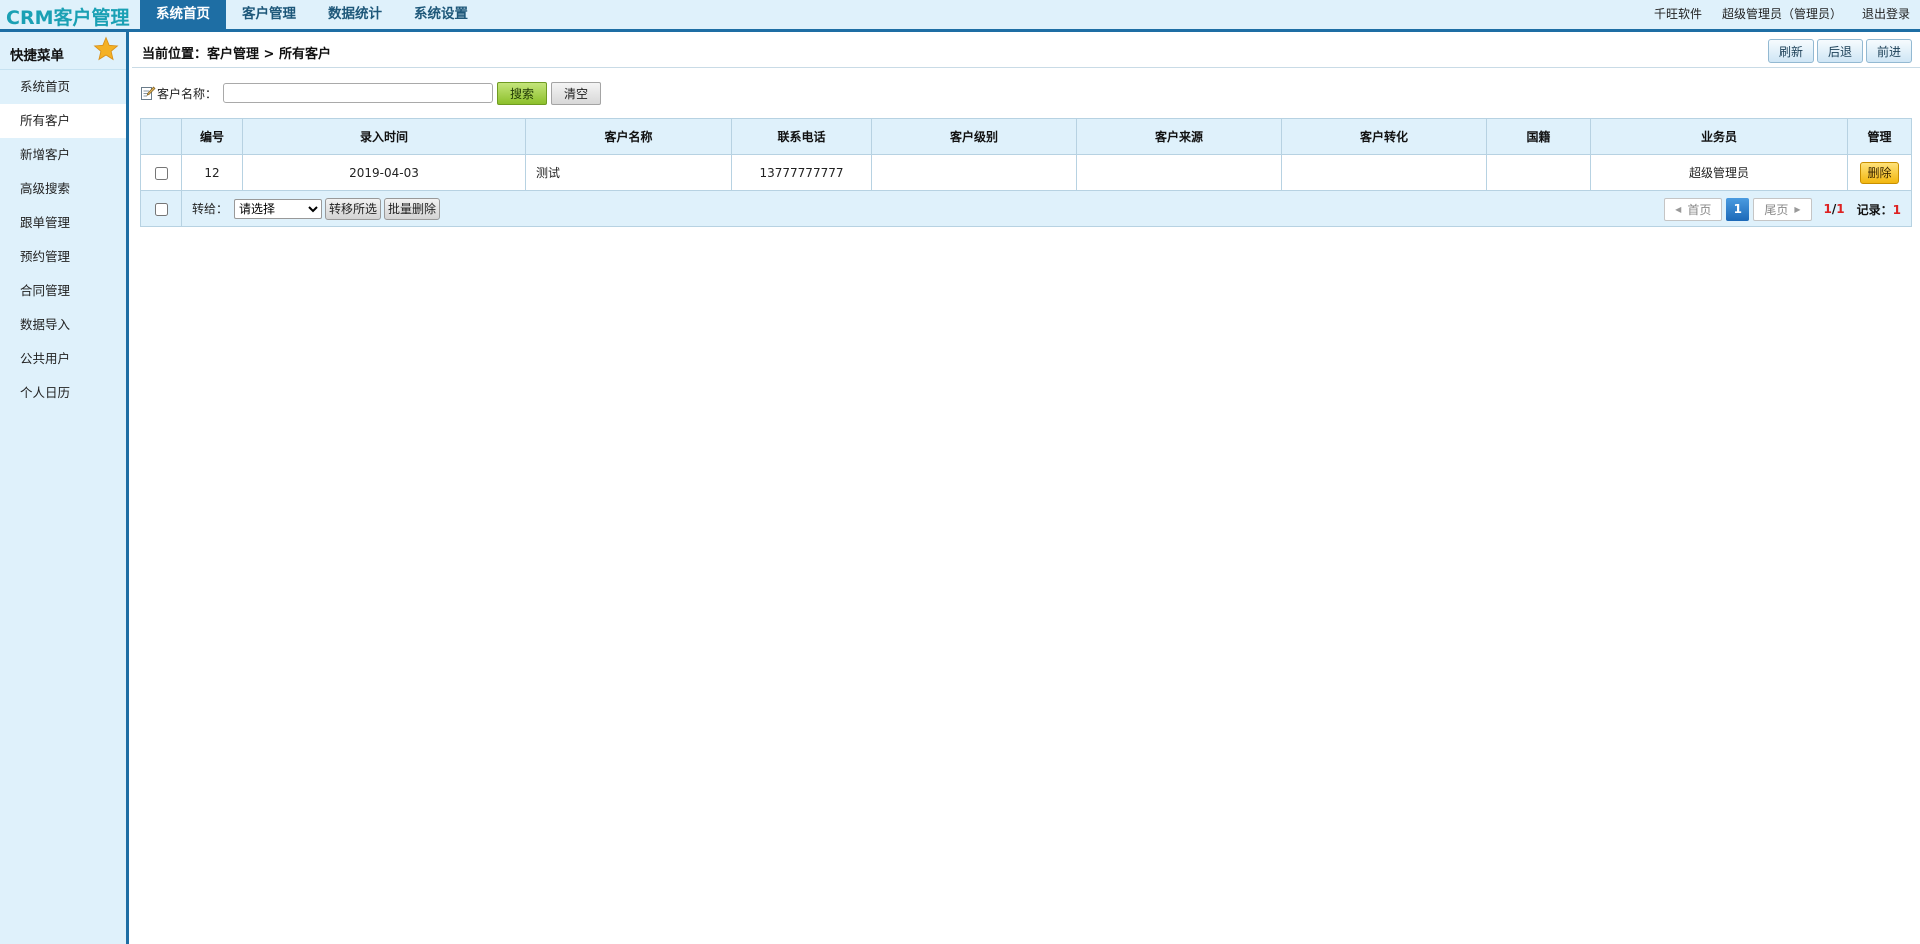 The height and width of the screenshot is (944, 1920). What do you see at coordinates (68, 18) in the screenshot?
I see `app-logo: CRM客户管理` at bounding box center [68, 18].